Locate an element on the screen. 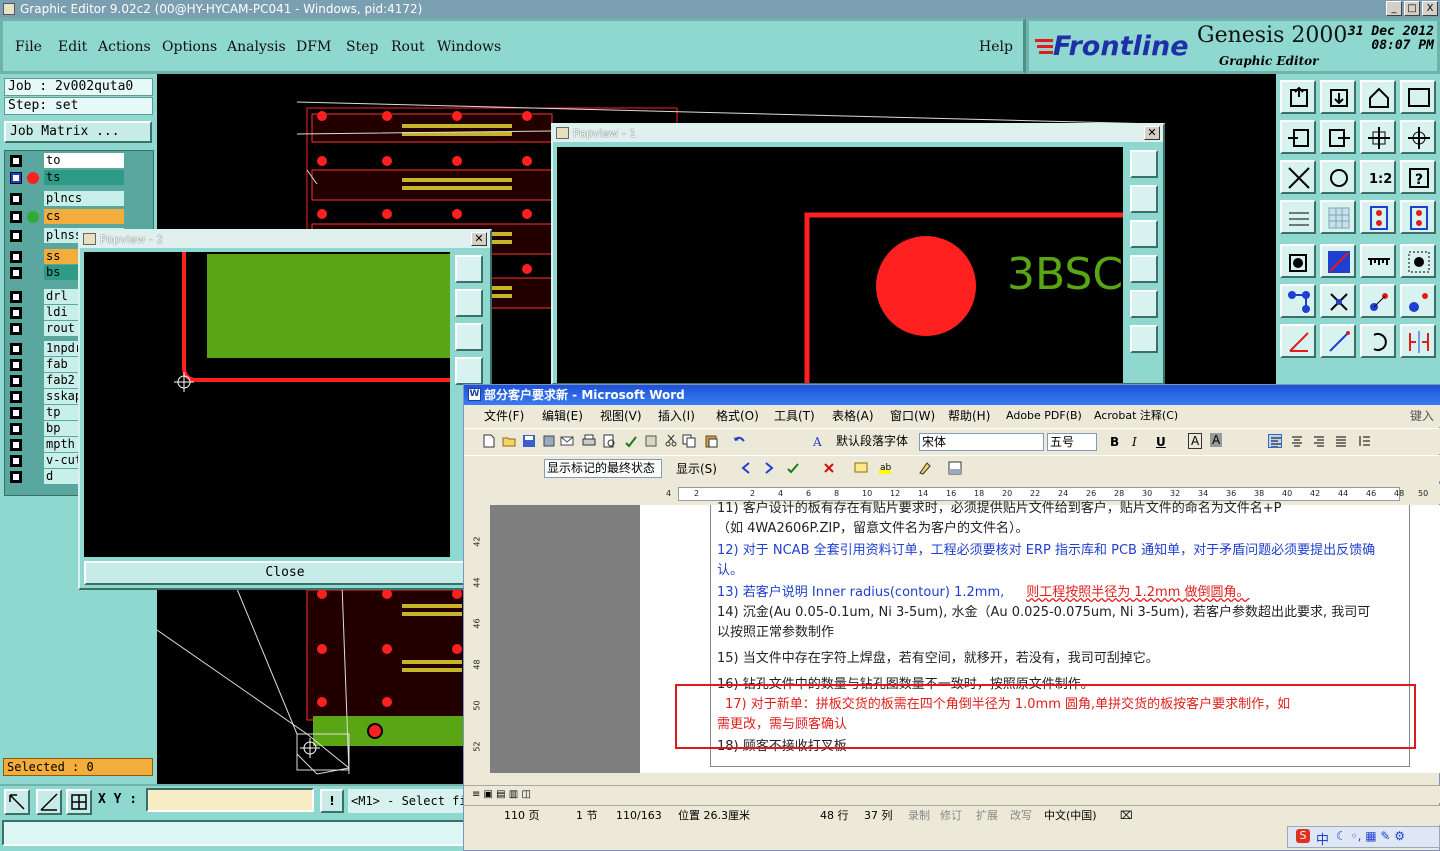  print-preview-icon is located at coordinates (609, 441).